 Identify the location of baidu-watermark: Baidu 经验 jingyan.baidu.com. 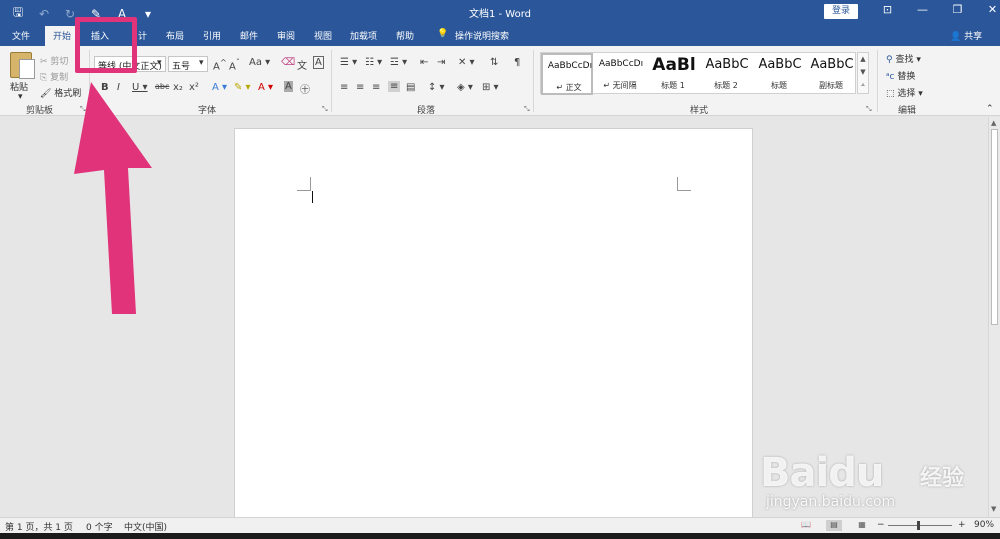
(875, 472).